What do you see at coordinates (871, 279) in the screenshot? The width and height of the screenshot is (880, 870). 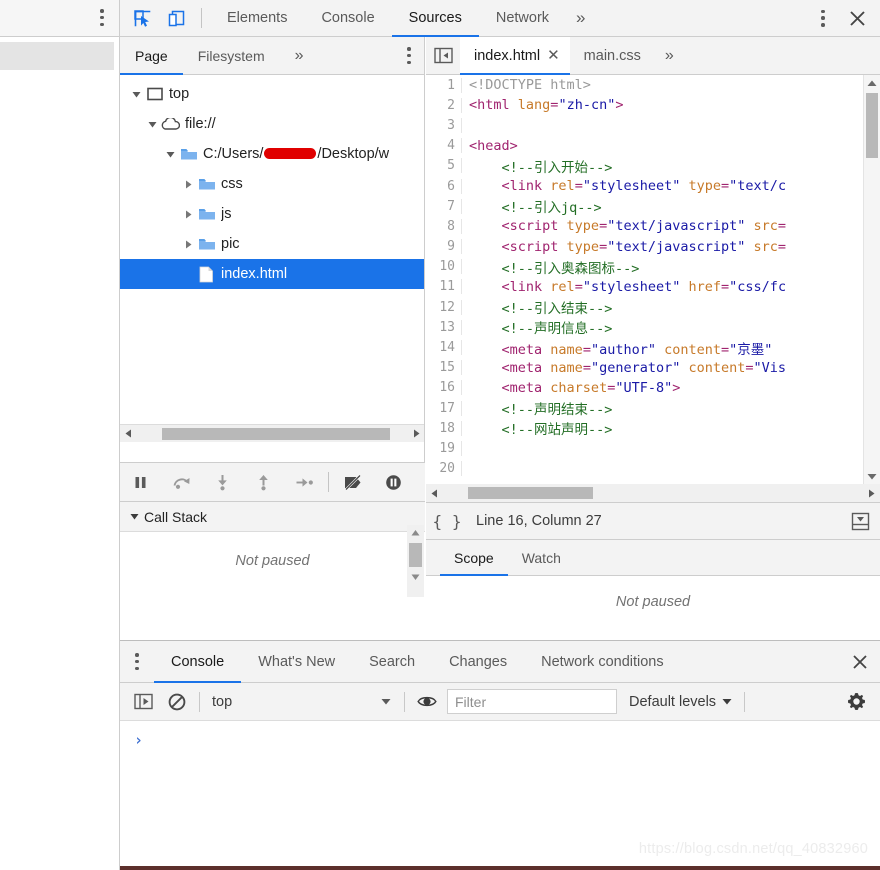 I see `code-vertical-scrollbar` at bounding box center [871, 279].